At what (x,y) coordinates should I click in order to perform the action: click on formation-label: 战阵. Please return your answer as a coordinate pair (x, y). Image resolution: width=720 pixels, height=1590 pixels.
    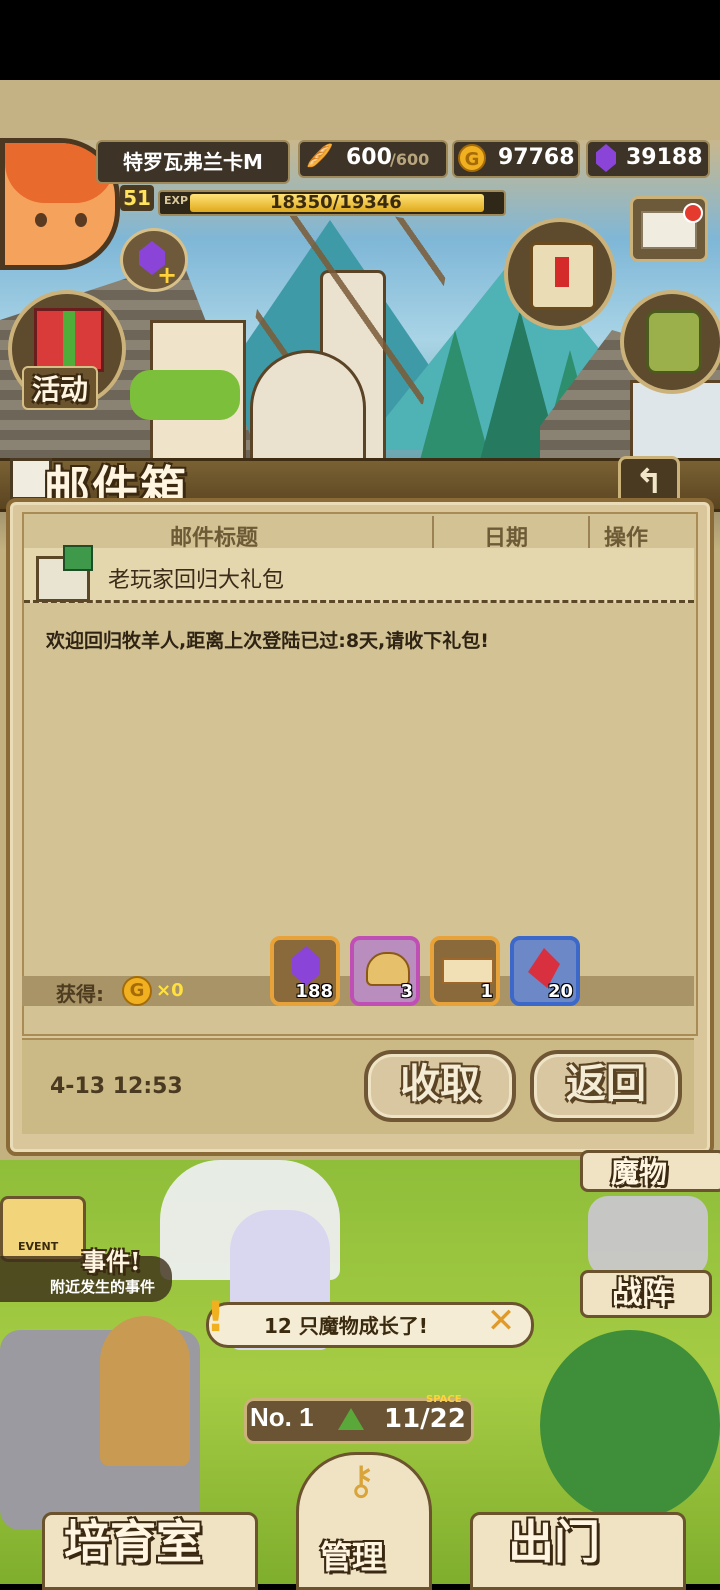
    Looking at the image, I should click on (642, 1293).